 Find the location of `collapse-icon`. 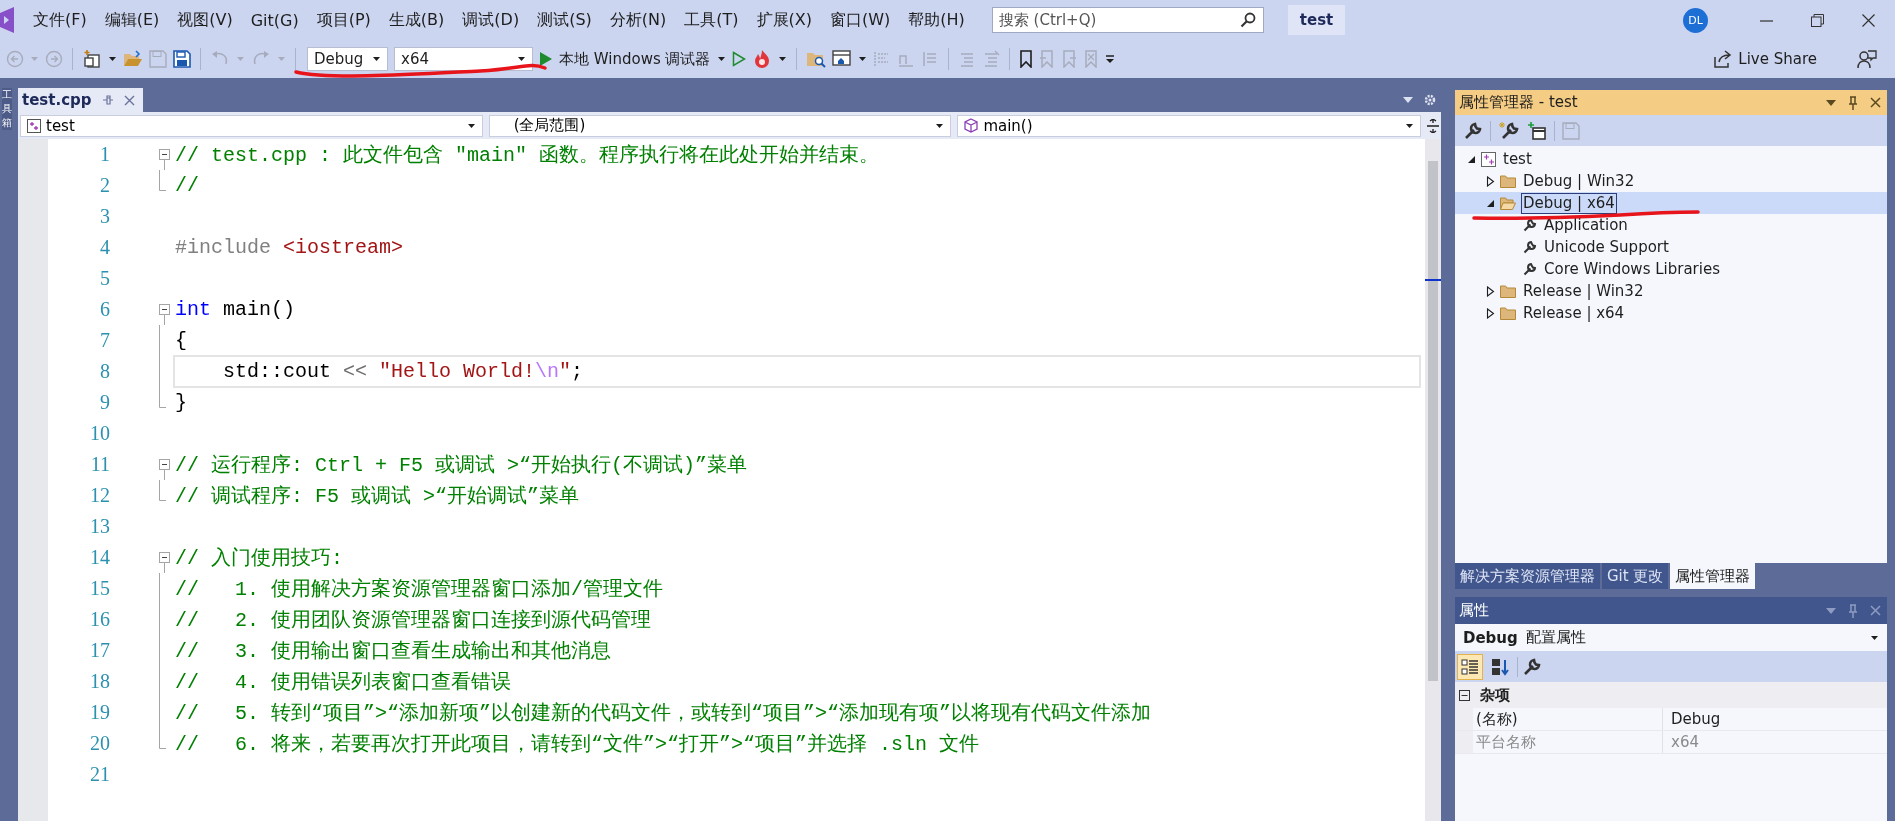

collapse-icon is located at coordinates (1464, 695).